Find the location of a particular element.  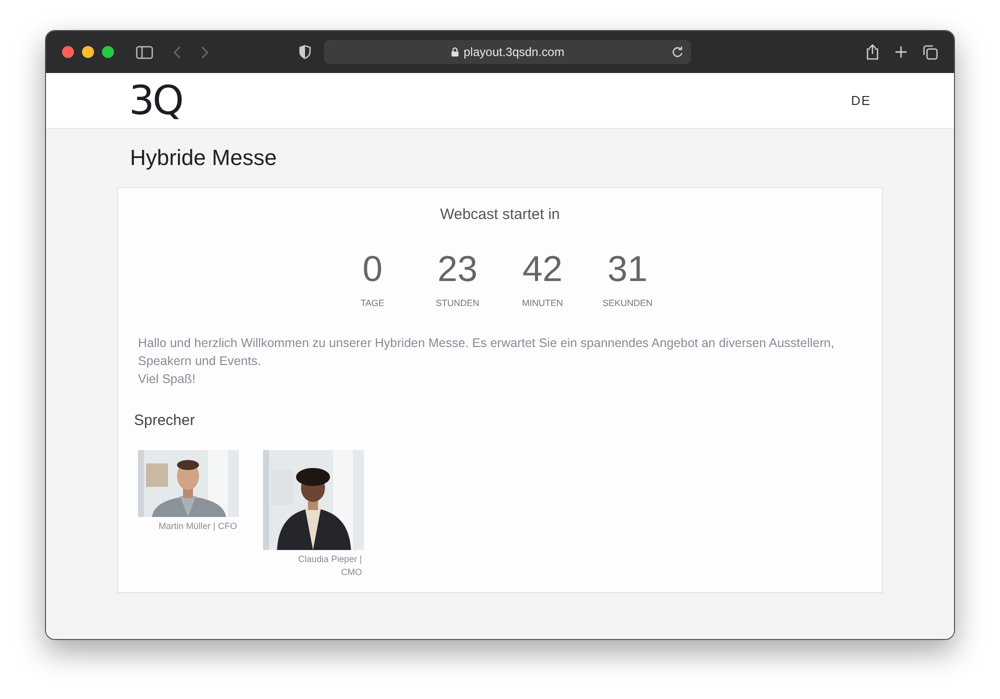

logo: 3Q is located at coordinates (155, 100).